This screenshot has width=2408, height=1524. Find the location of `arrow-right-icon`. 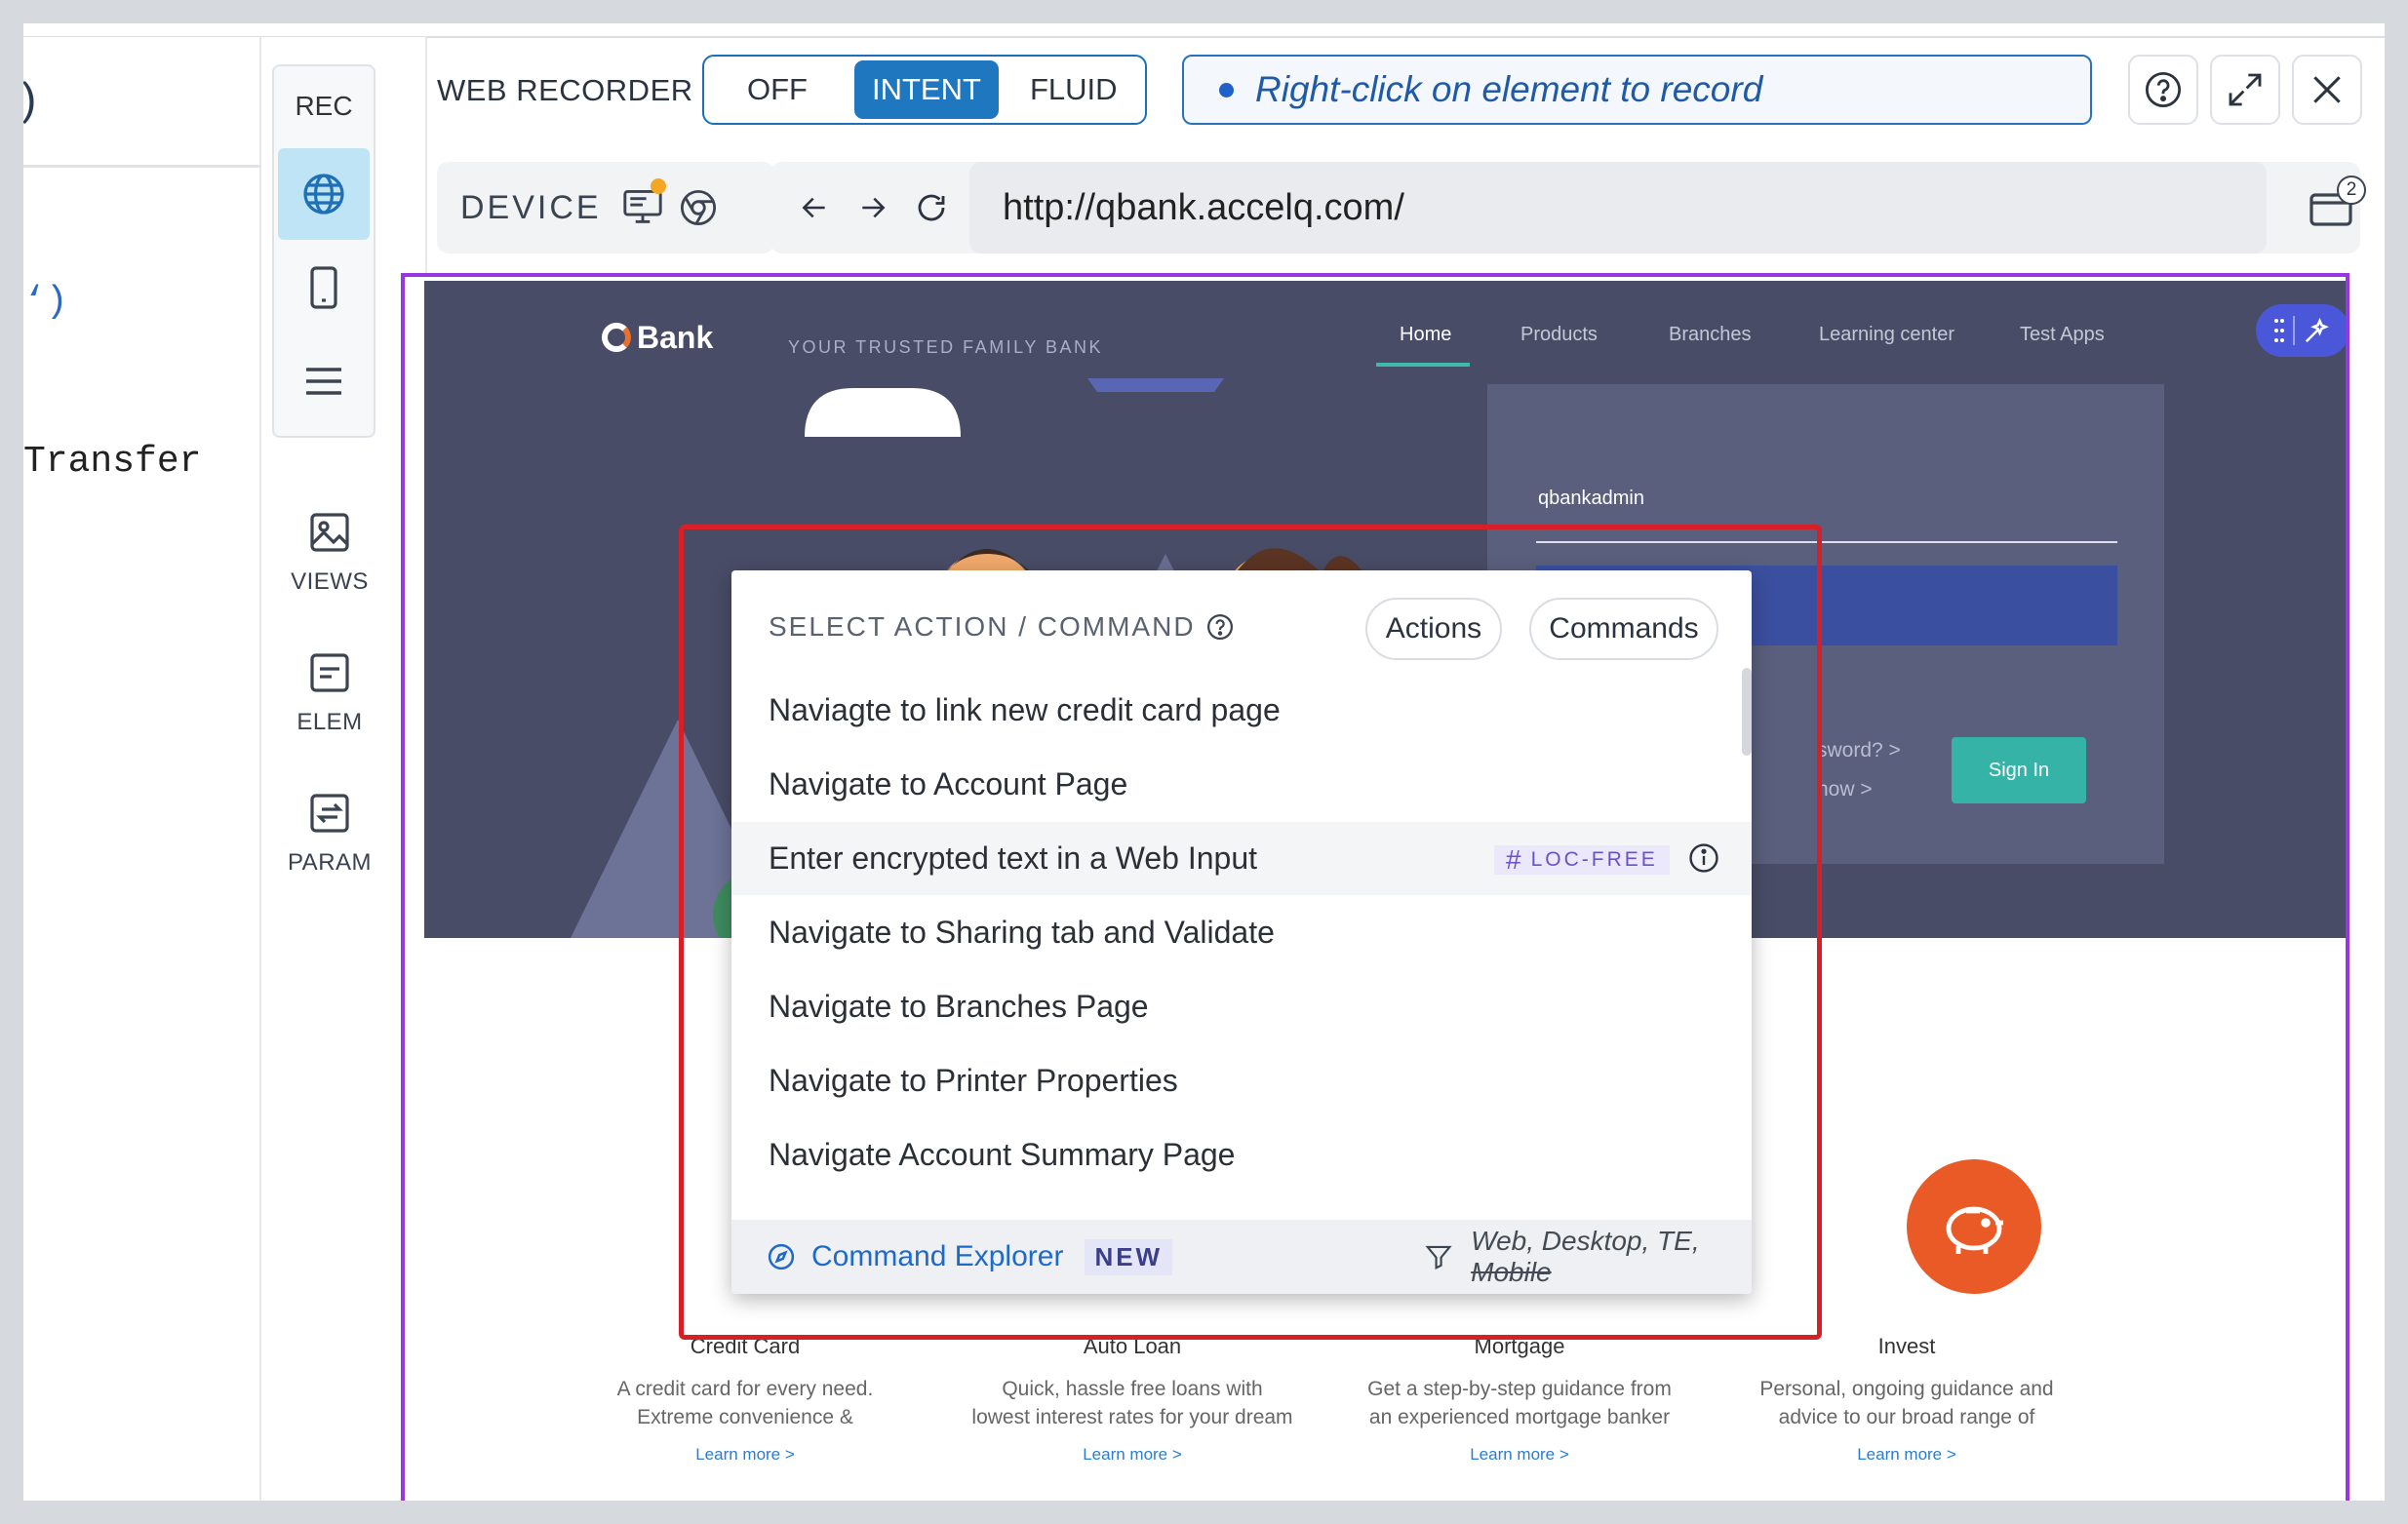

arrow-right-icon is located at coordinates (874, 207).